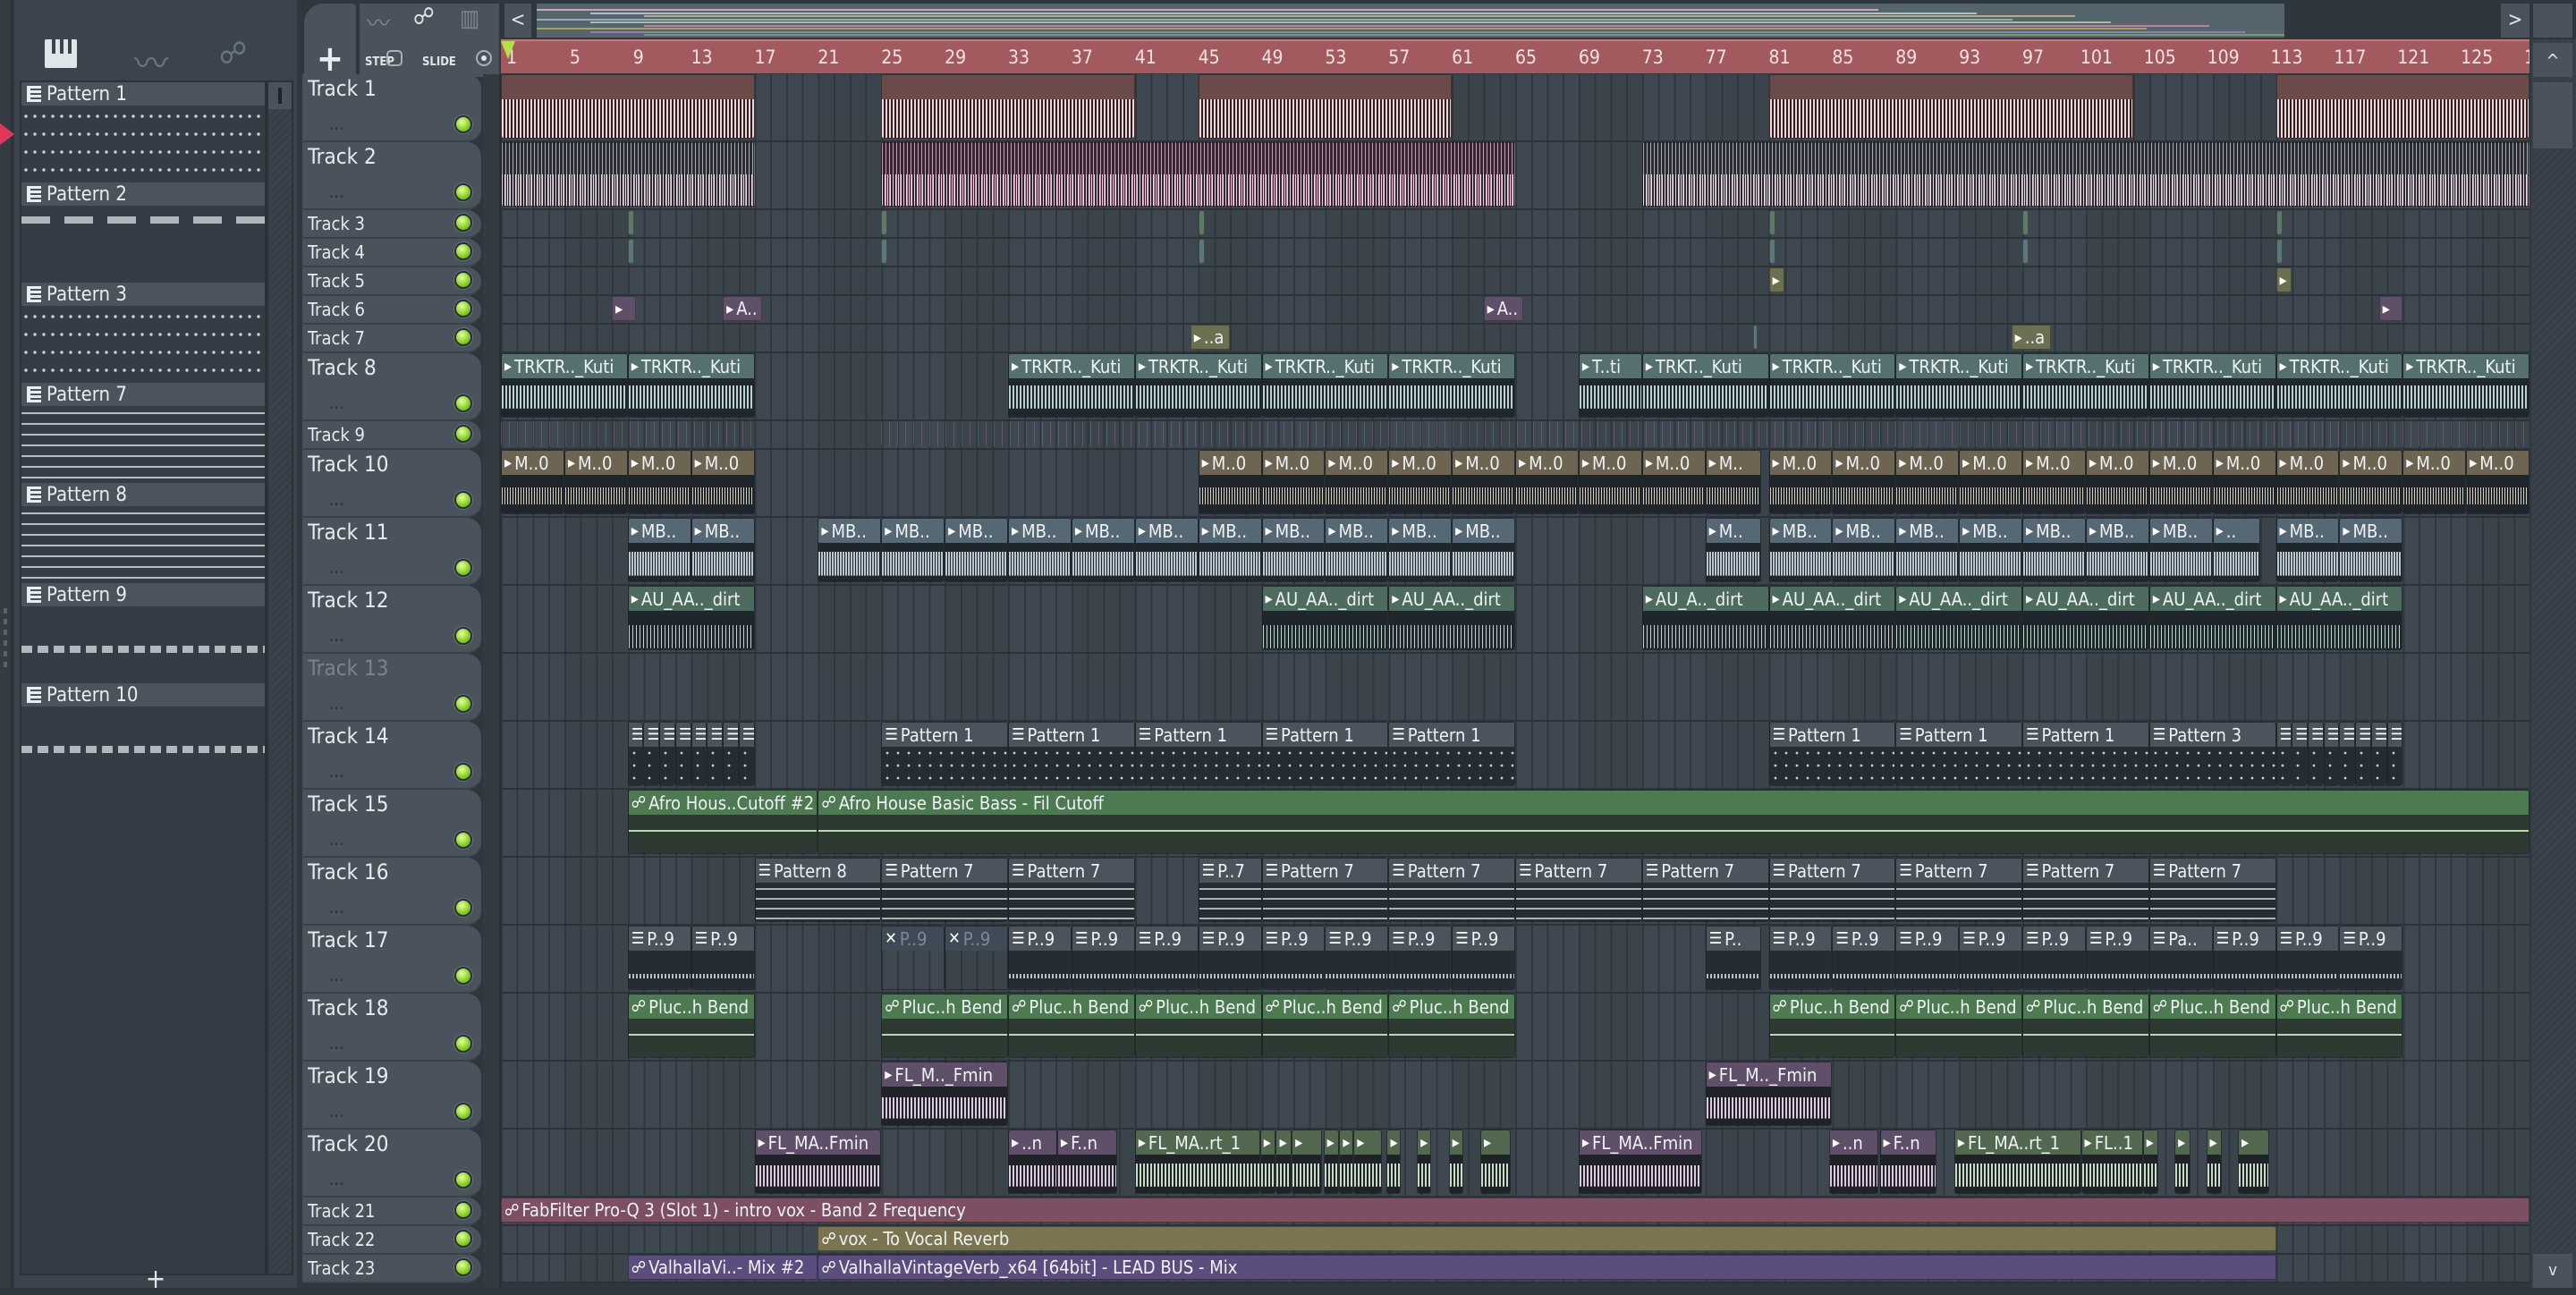 The height and width of the screenshot is (1295, 2576). I want to click on clip-header: ▸ TRKTR.._Kuti, so click(1198, 366).